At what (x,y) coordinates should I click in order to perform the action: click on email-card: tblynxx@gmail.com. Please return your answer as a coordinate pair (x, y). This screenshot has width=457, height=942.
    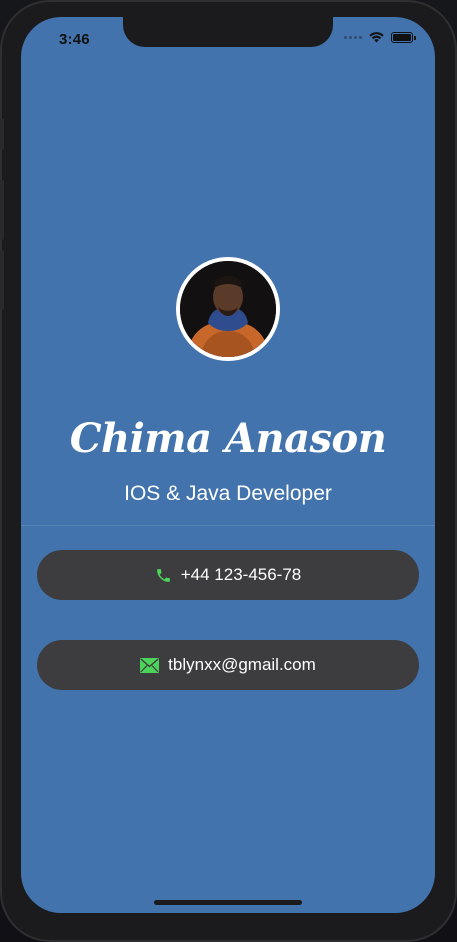
    Looking at the image, I should click on (228, 665).